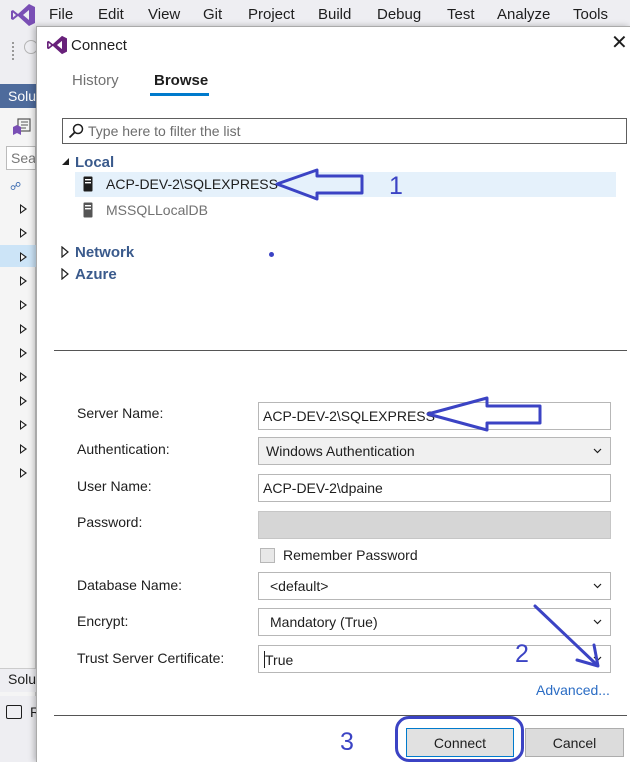  What do you see at coordinates (434, 622) in the screenshot?
I see `encrypt-select: Mandatory (True)` at bounding box center [434, 622].